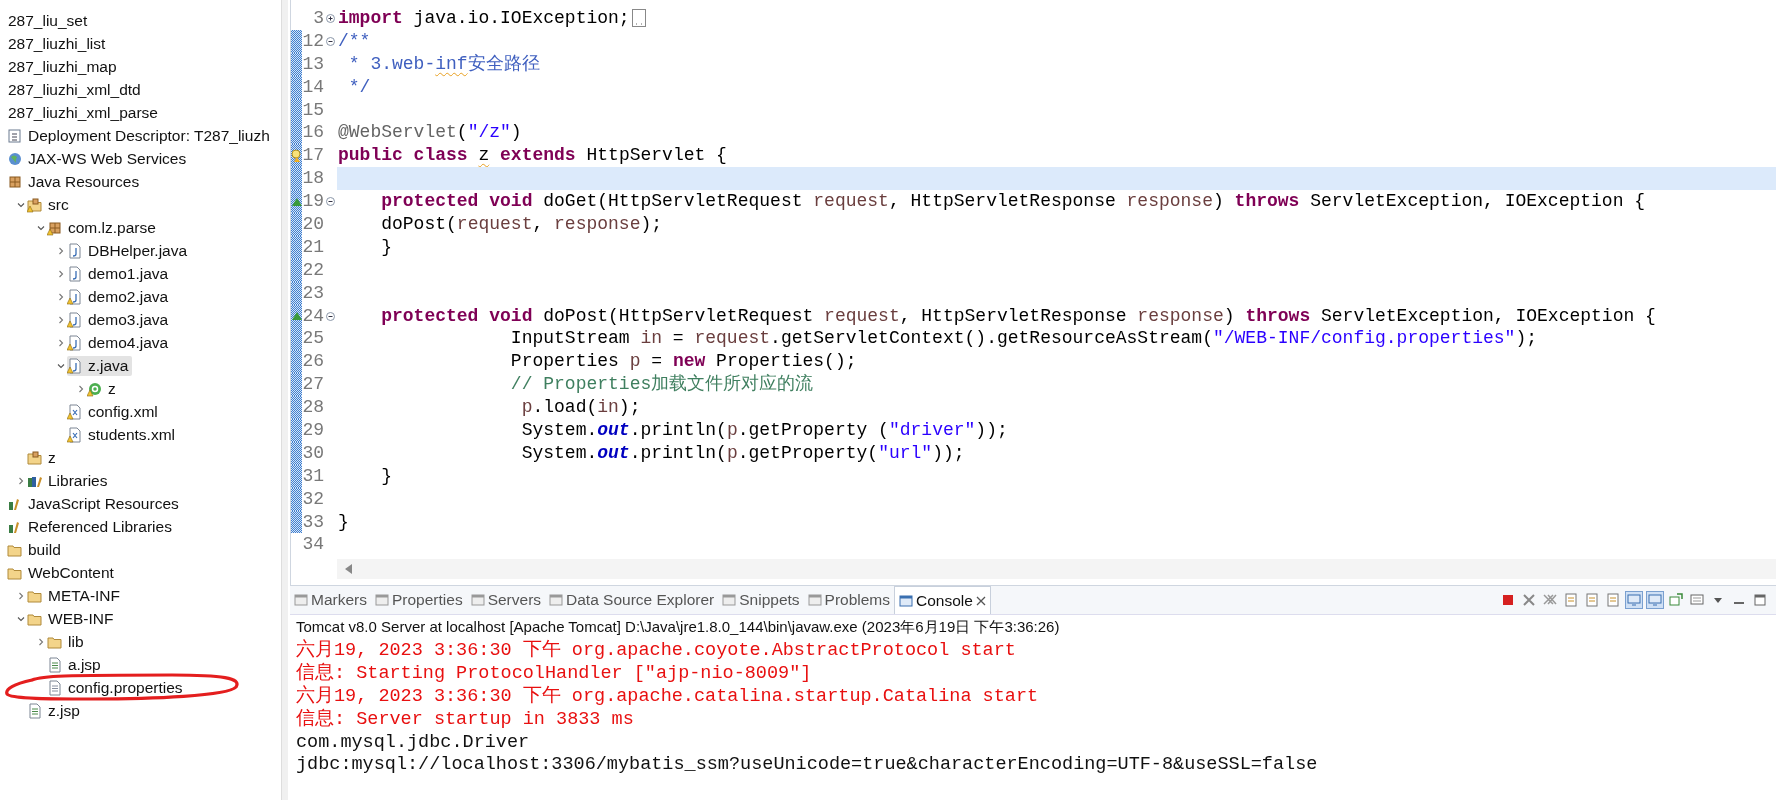  What do you see at coordinates (45, 20) in the screenshot?
I see `tree-item: 287_liu_set` at bounding box center [45, 20].